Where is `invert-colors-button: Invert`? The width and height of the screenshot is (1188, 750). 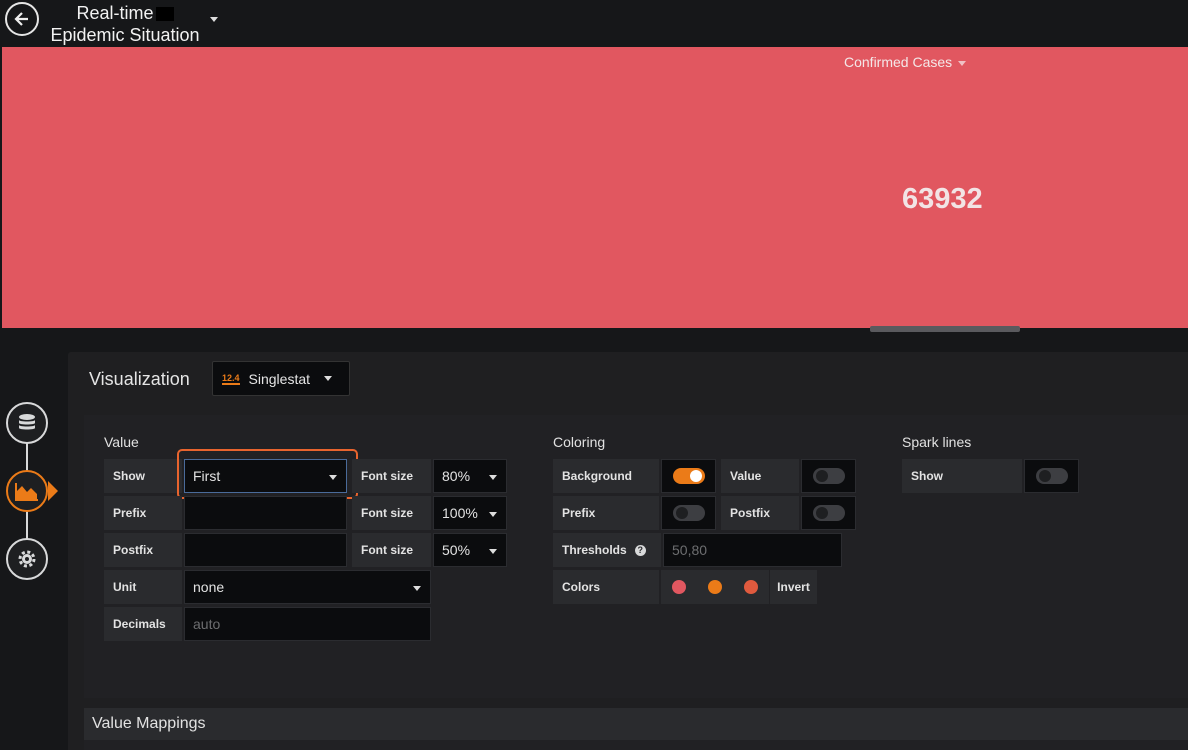
invert-colors-button: Invert is located at coordinates (793, 587).